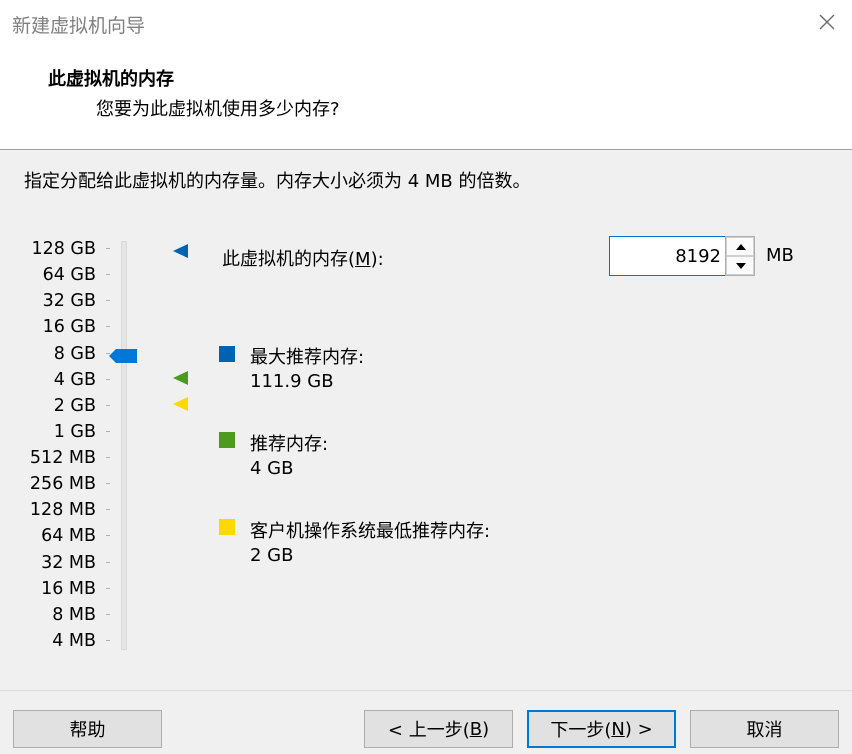  Describe the element at coordinates (68, 563) in the screenshot. I see `scale-label-32mb: 32 MB` at that location.